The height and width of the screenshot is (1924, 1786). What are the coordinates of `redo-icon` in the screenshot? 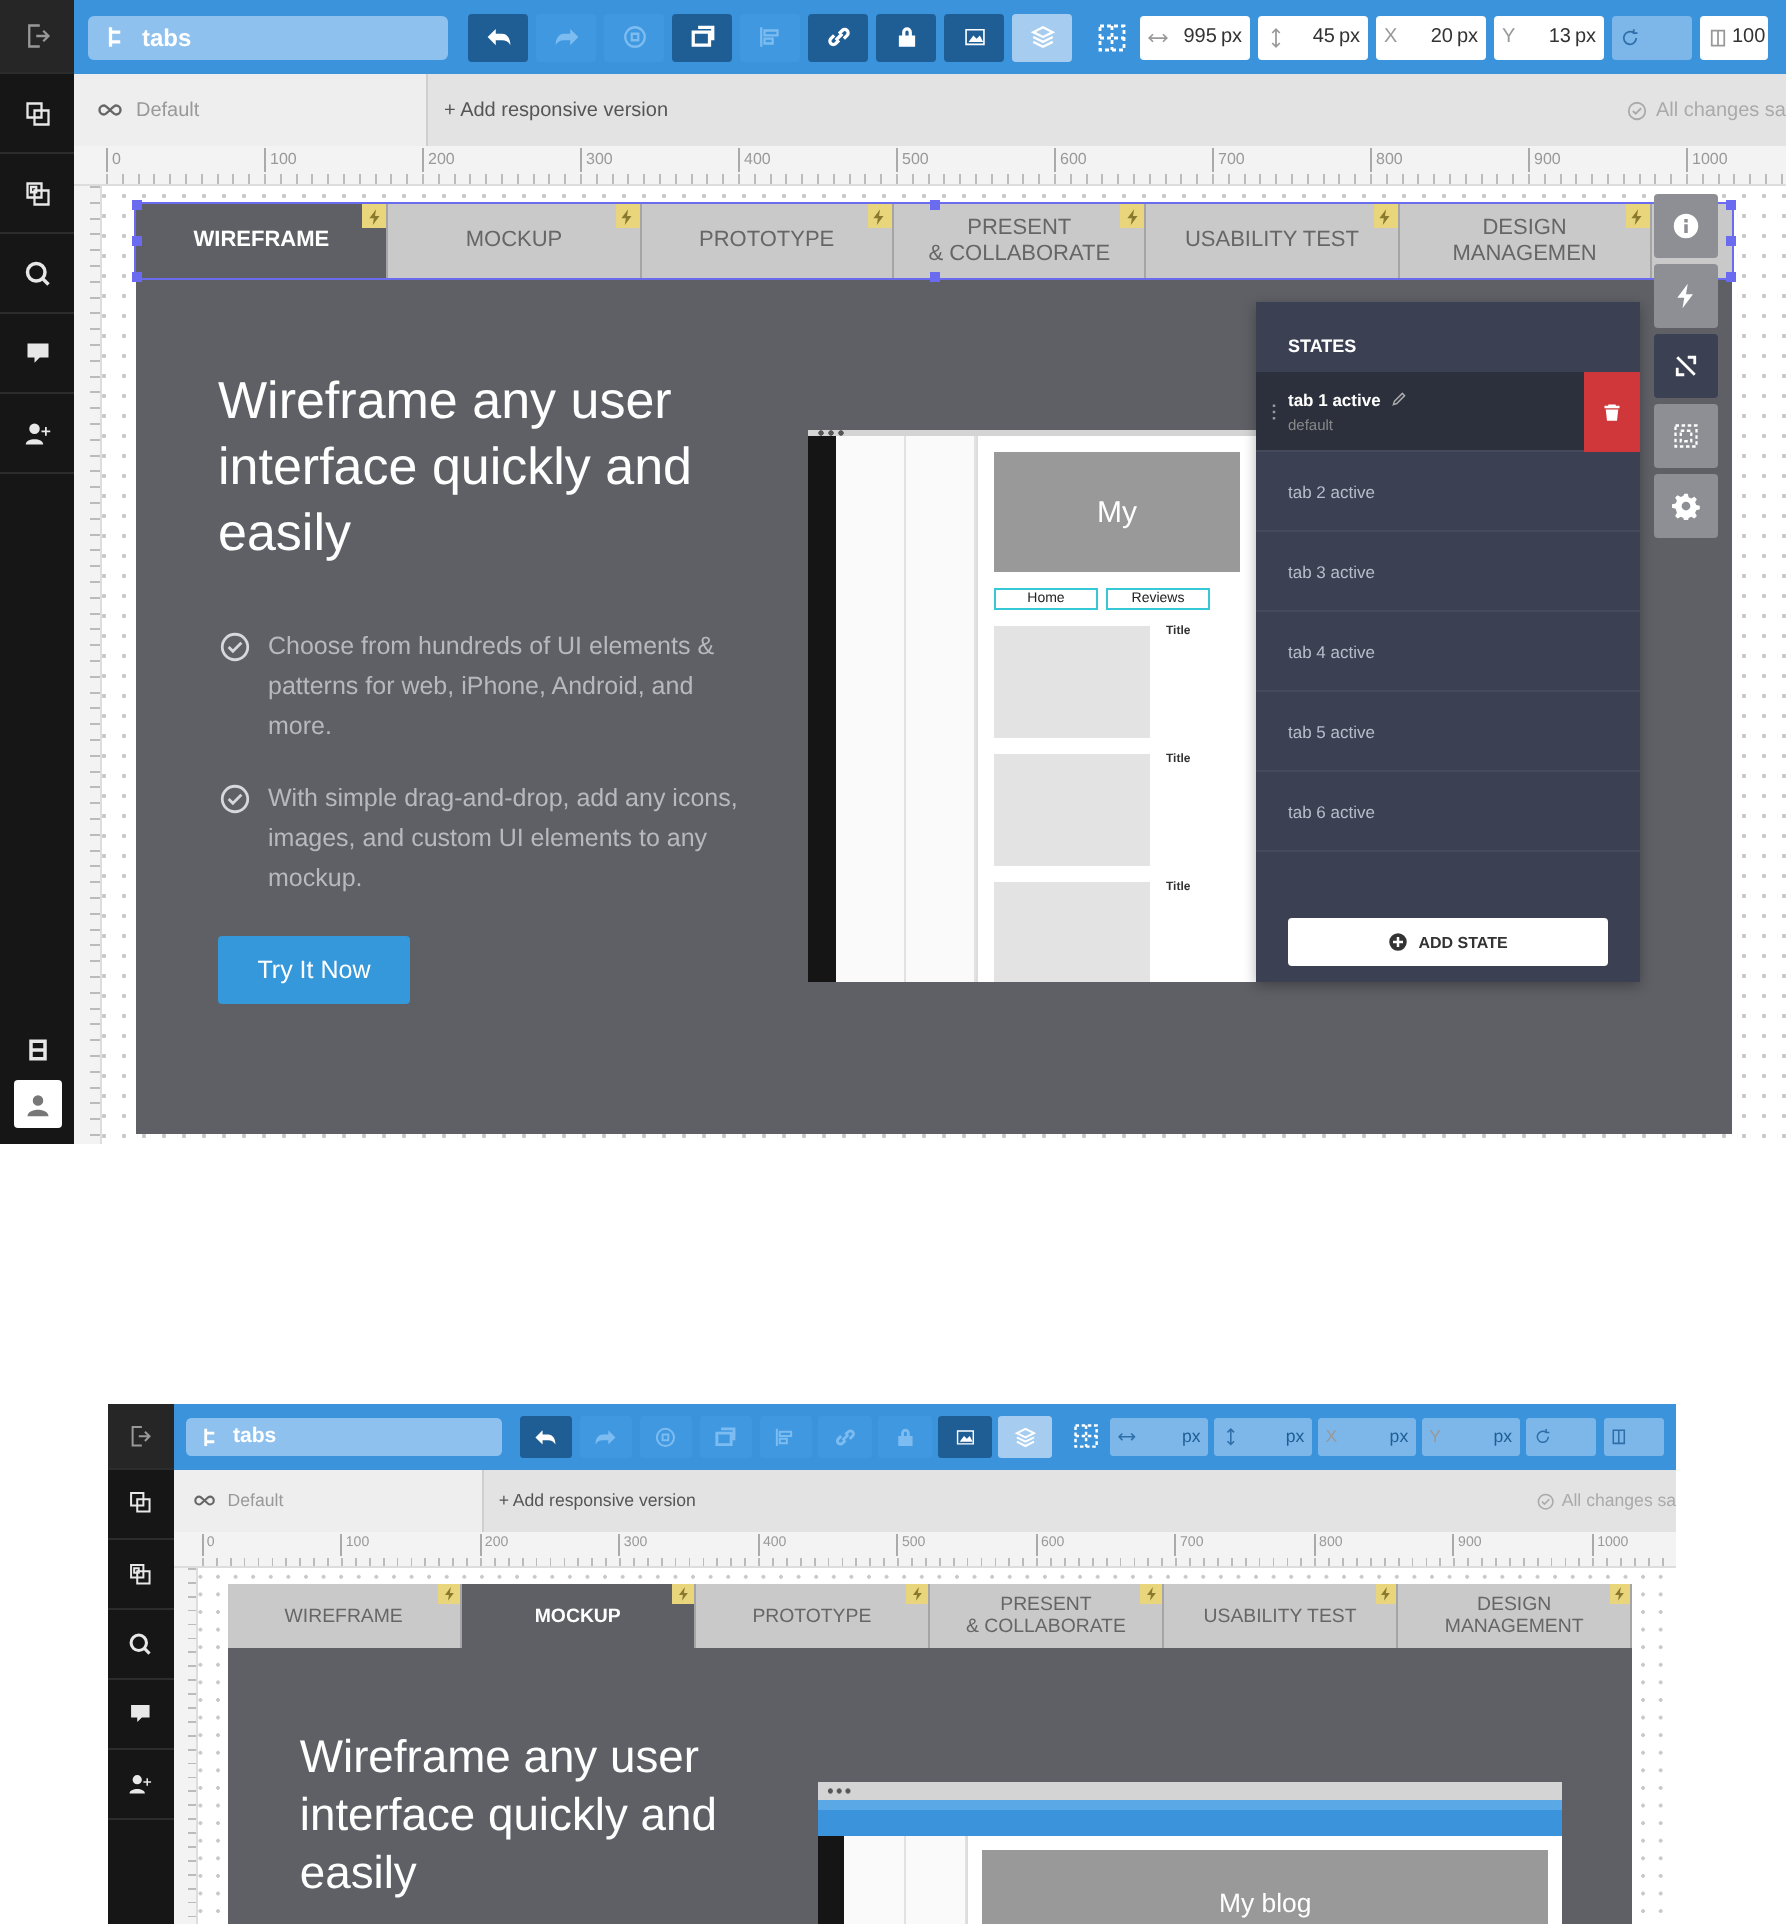 It's located at (606, 1436).